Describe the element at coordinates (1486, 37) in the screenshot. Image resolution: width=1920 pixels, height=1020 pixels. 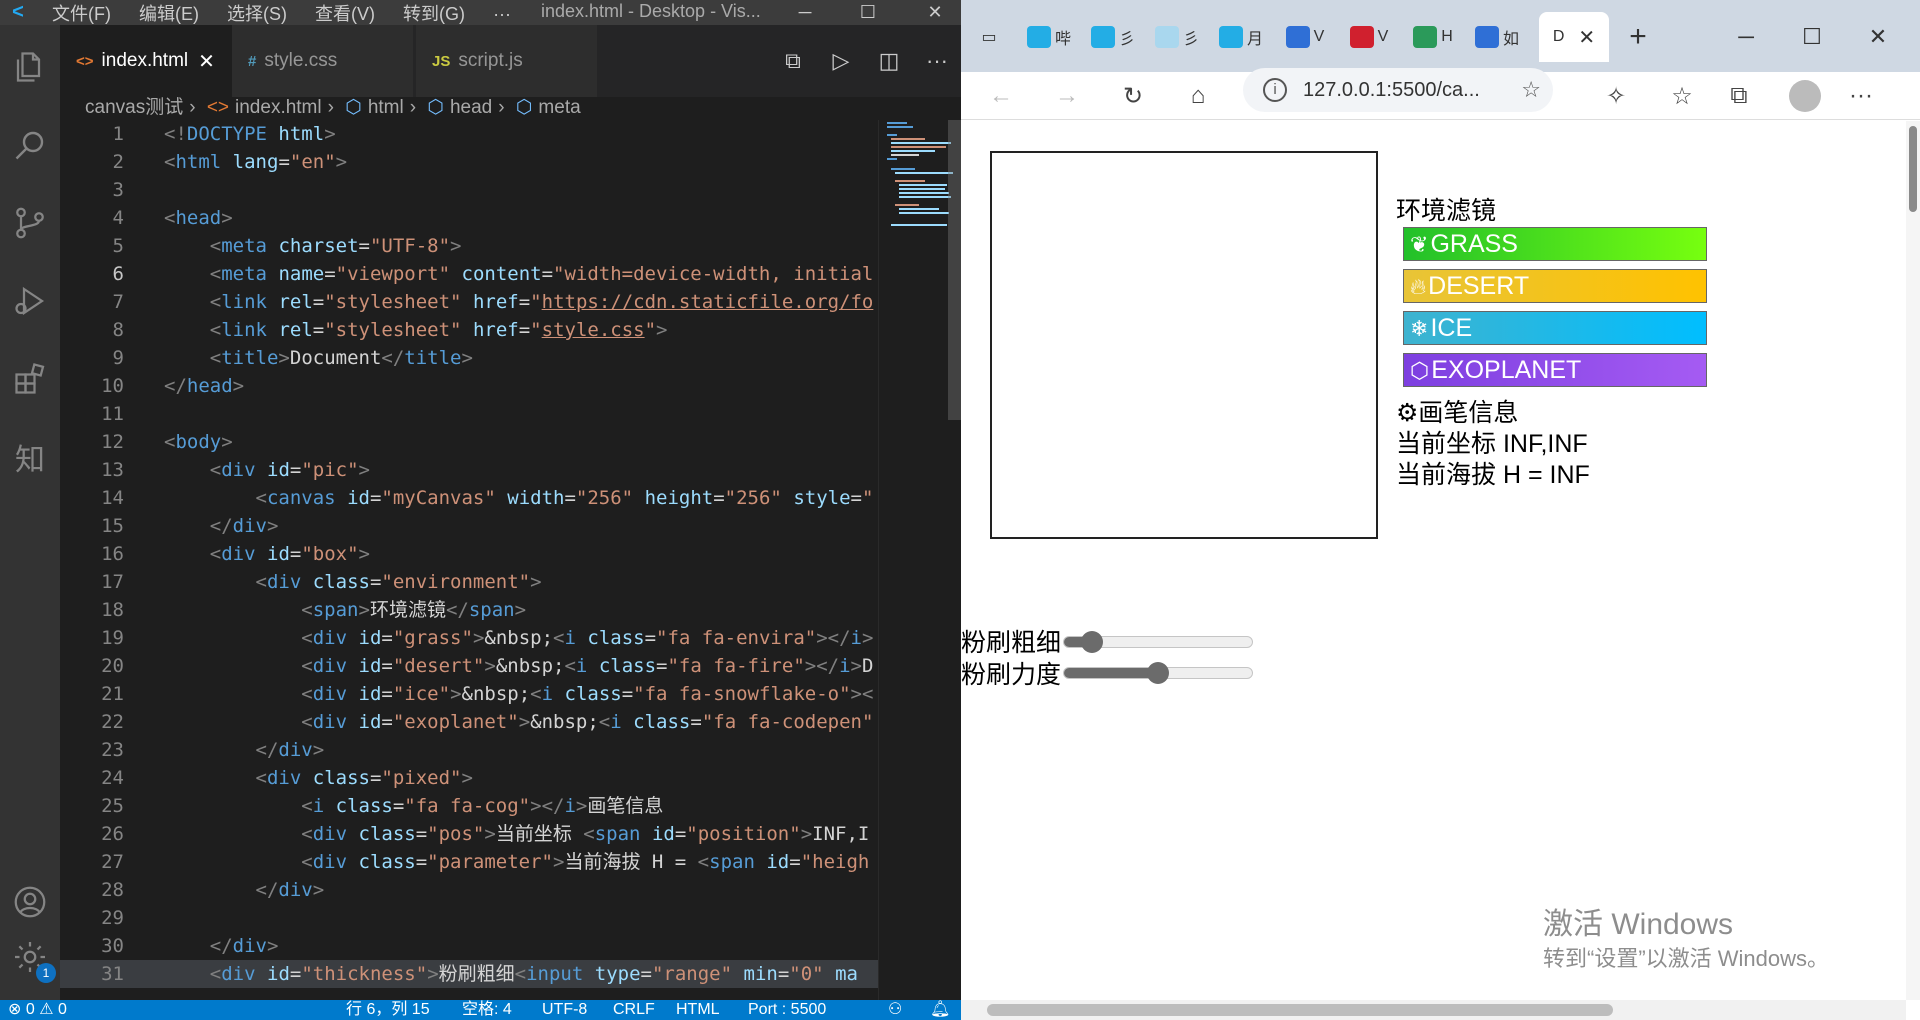
I see `bing-icon` at that location.